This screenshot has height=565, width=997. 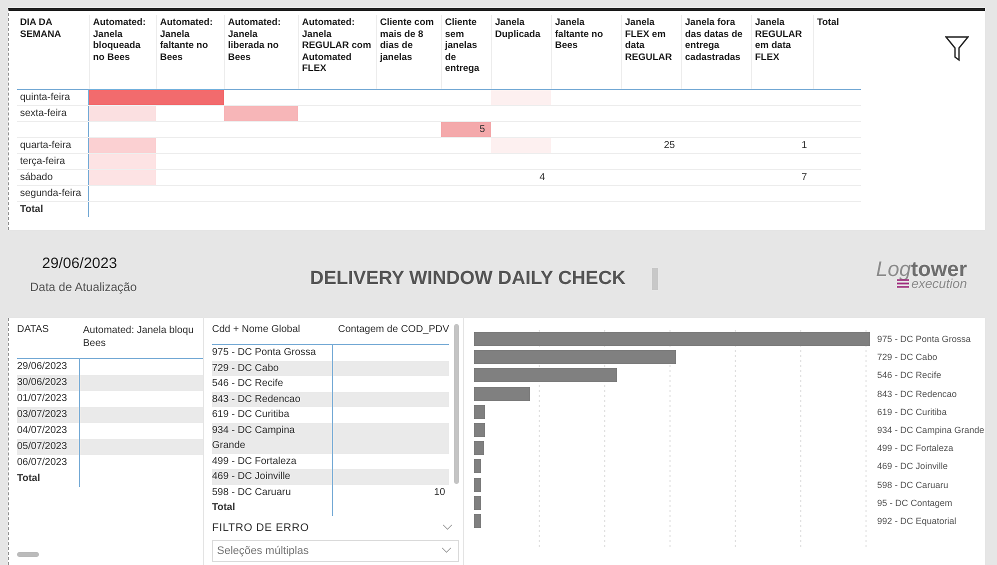 I want to click on date-cell: 06/07/2023, so click(x=48, y=463).